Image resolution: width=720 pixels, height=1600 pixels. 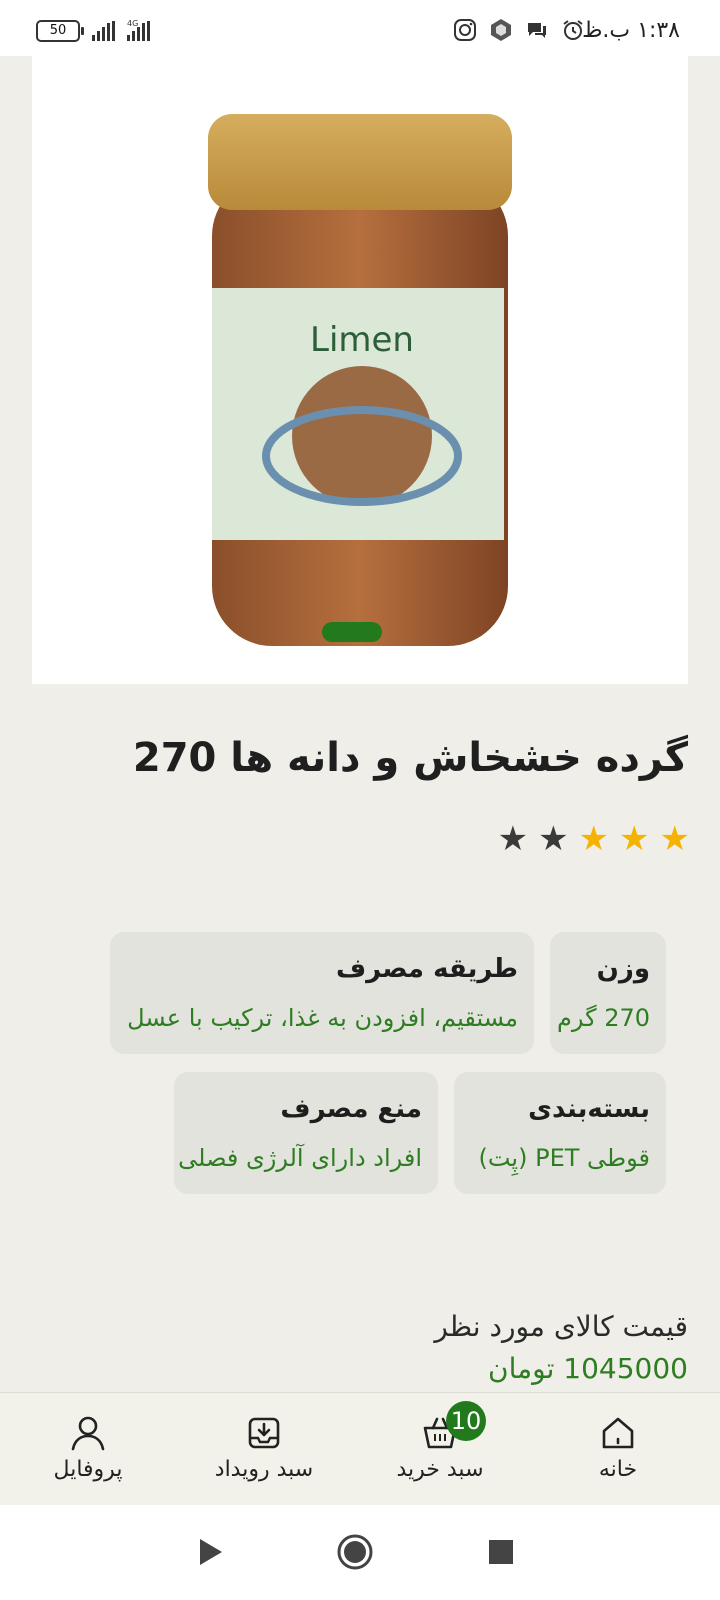 What do you see at coordinates (623, 969) in the screenshot?
I see `attribute-title: وزن` at bounding box center [623, 969].